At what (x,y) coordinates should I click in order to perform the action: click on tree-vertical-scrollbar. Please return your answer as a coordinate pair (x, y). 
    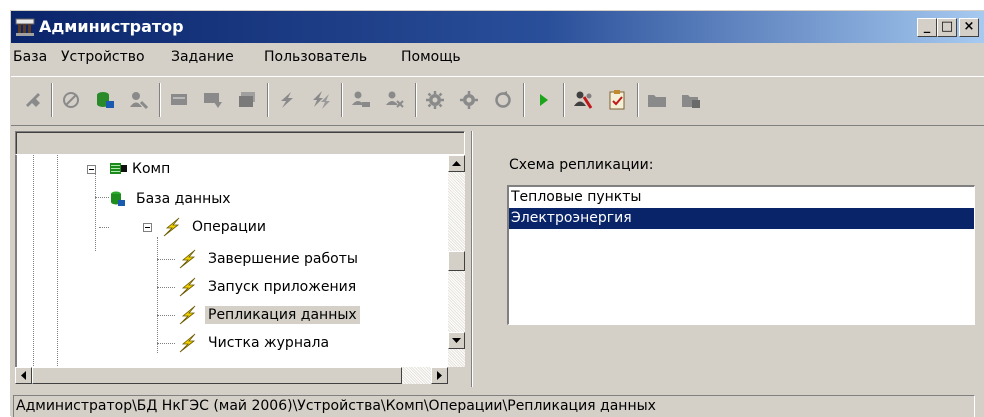
    Looking at the image, I should click on (456, 261).